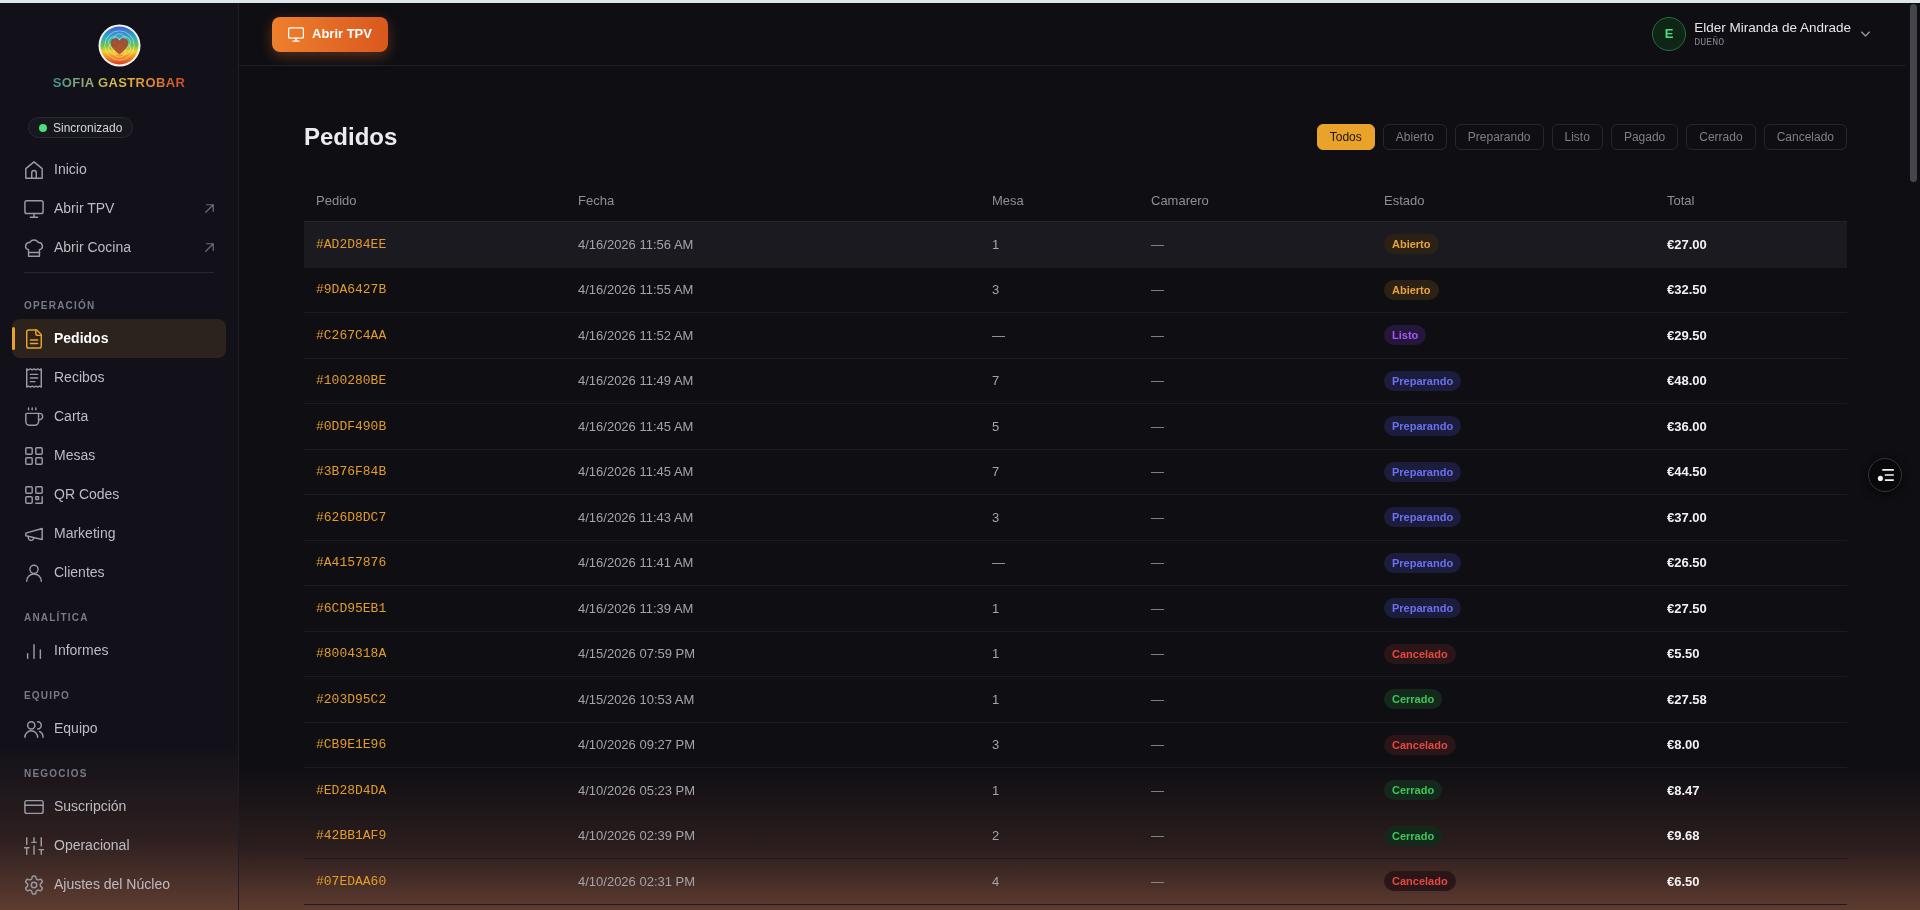  What do you see at coordinates (1075, 290) in the screenshot?
I see `table-row: #9DA6427B 4/16/2026 11:55 AM 3 — Abierto €32.50` at bounding box center [1075, 290].